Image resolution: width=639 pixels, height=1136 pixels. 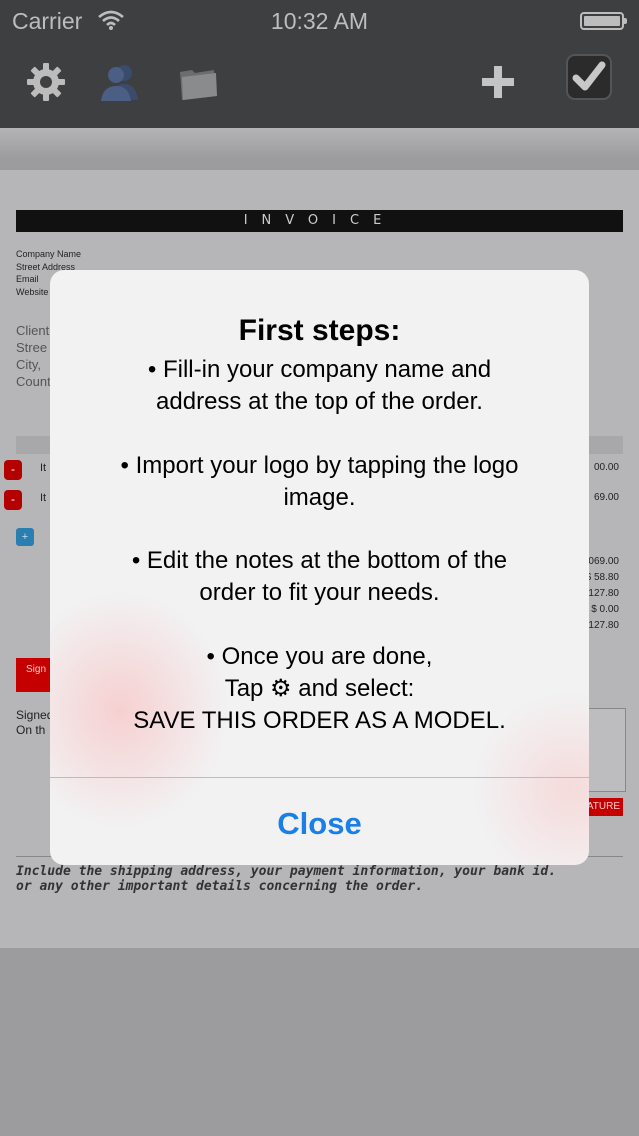 I want to click on gear-icon, so click(x=46, y=82).